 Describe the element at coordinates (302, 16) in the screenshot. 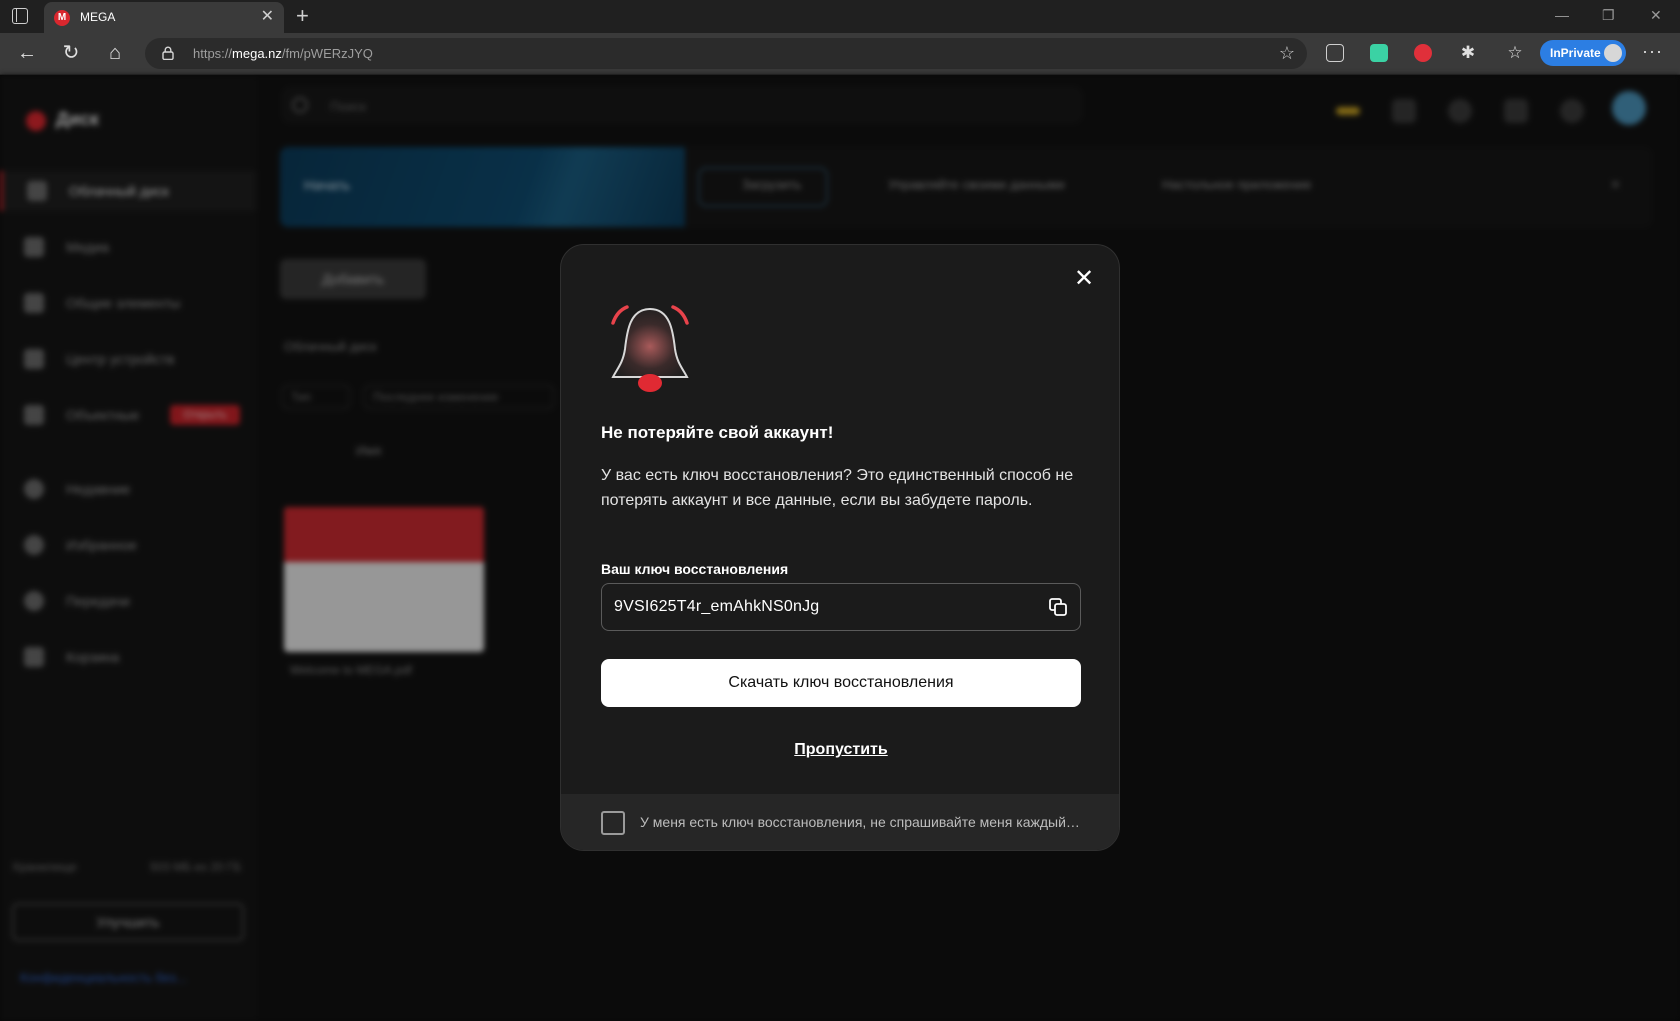

I see `new-tab-icon: +` at that location.